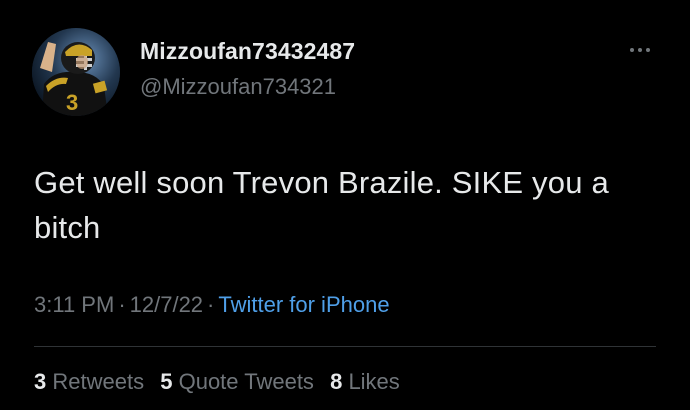  I want to click on quote-tweets-label: Quote Tweets, so click(246, 381).